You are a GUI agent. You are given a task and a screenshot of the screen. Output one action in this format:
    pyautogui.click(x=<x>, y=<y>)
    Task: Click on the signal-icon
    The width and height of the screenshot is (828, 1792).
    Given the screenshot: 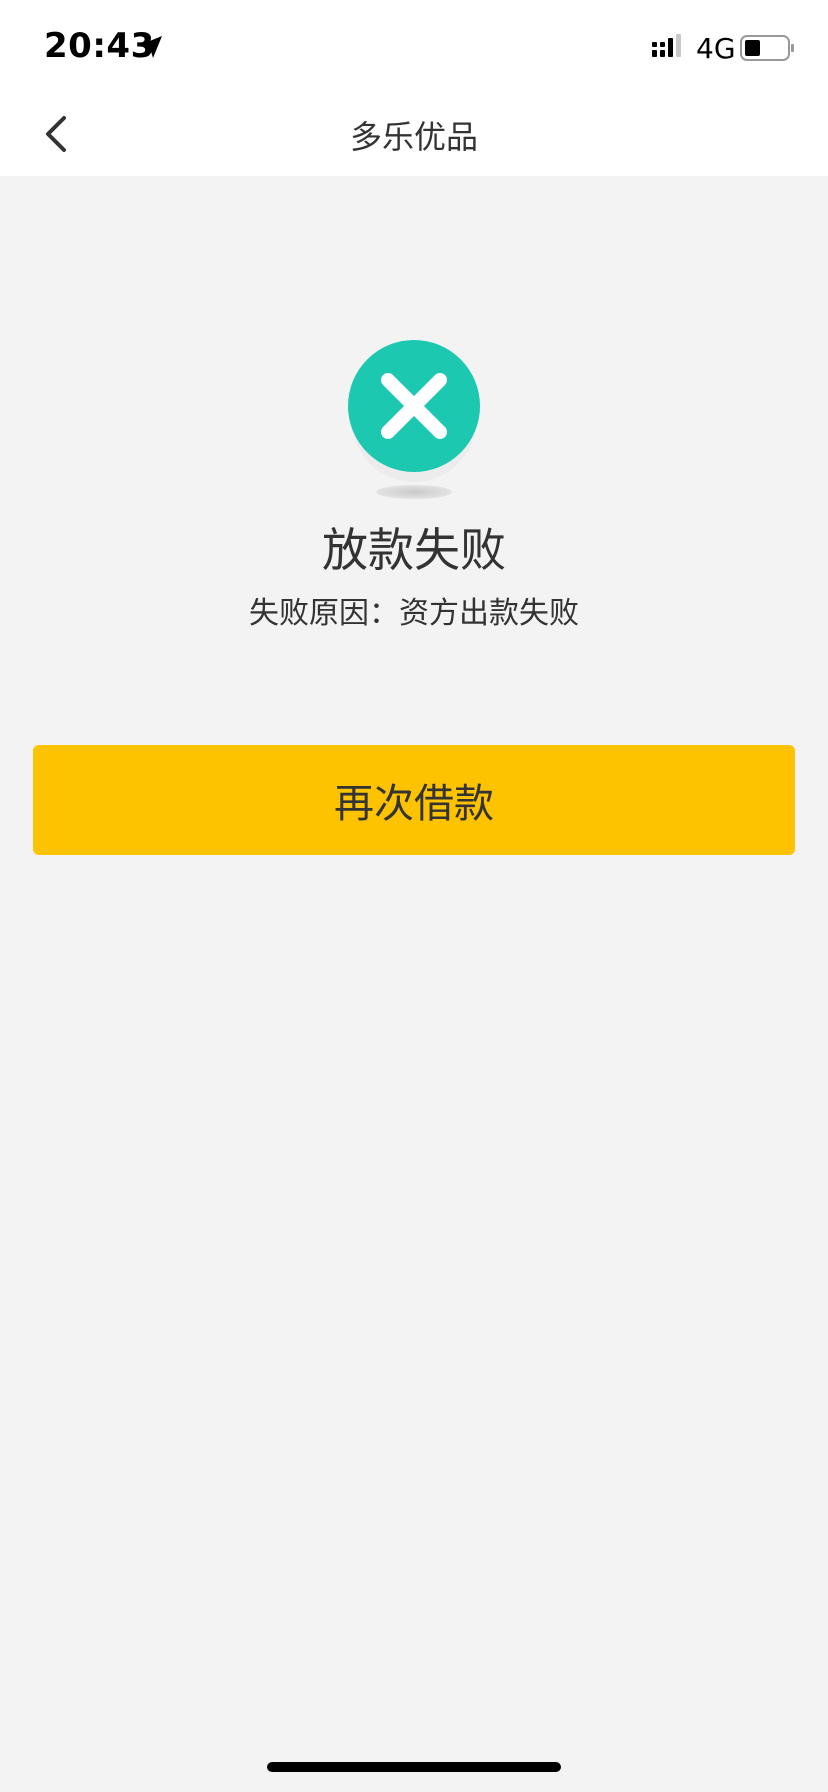 What is the action you would take?
    pyautogui.click(x=666, y=45)
    